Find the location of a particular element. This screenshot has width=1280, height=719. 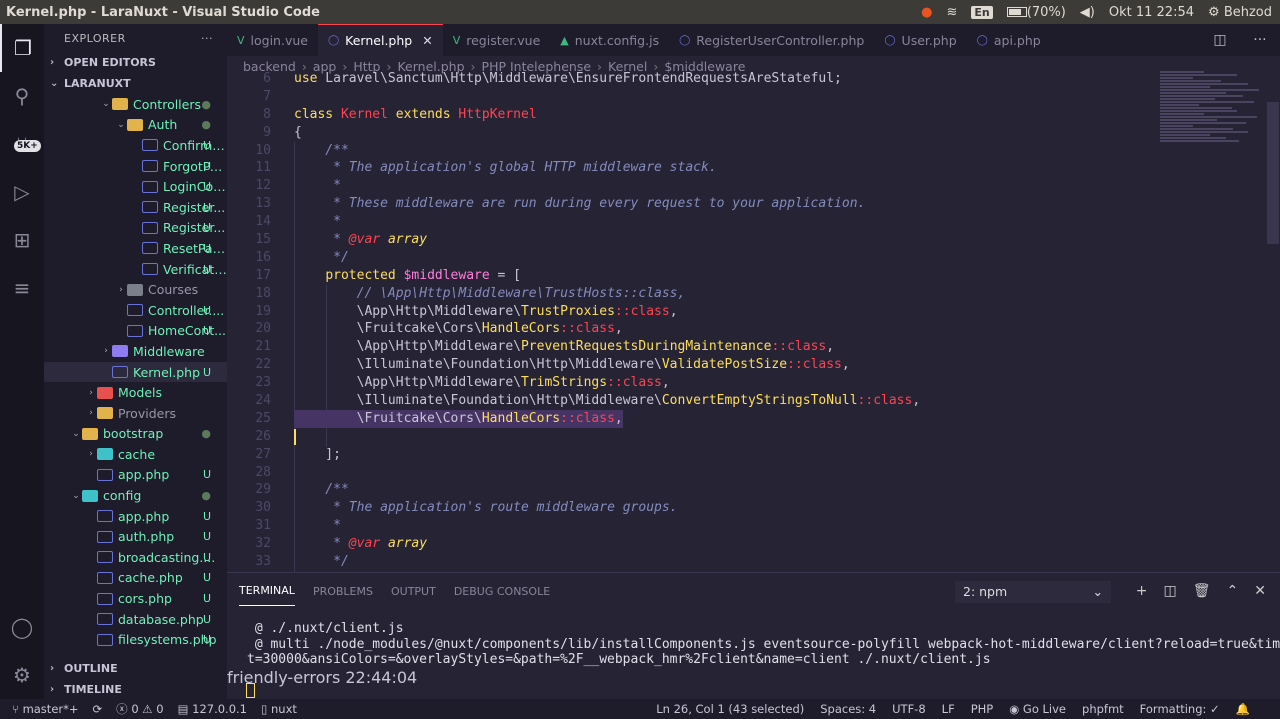

close-icon: ✕ is located at coordinates (427, 40).